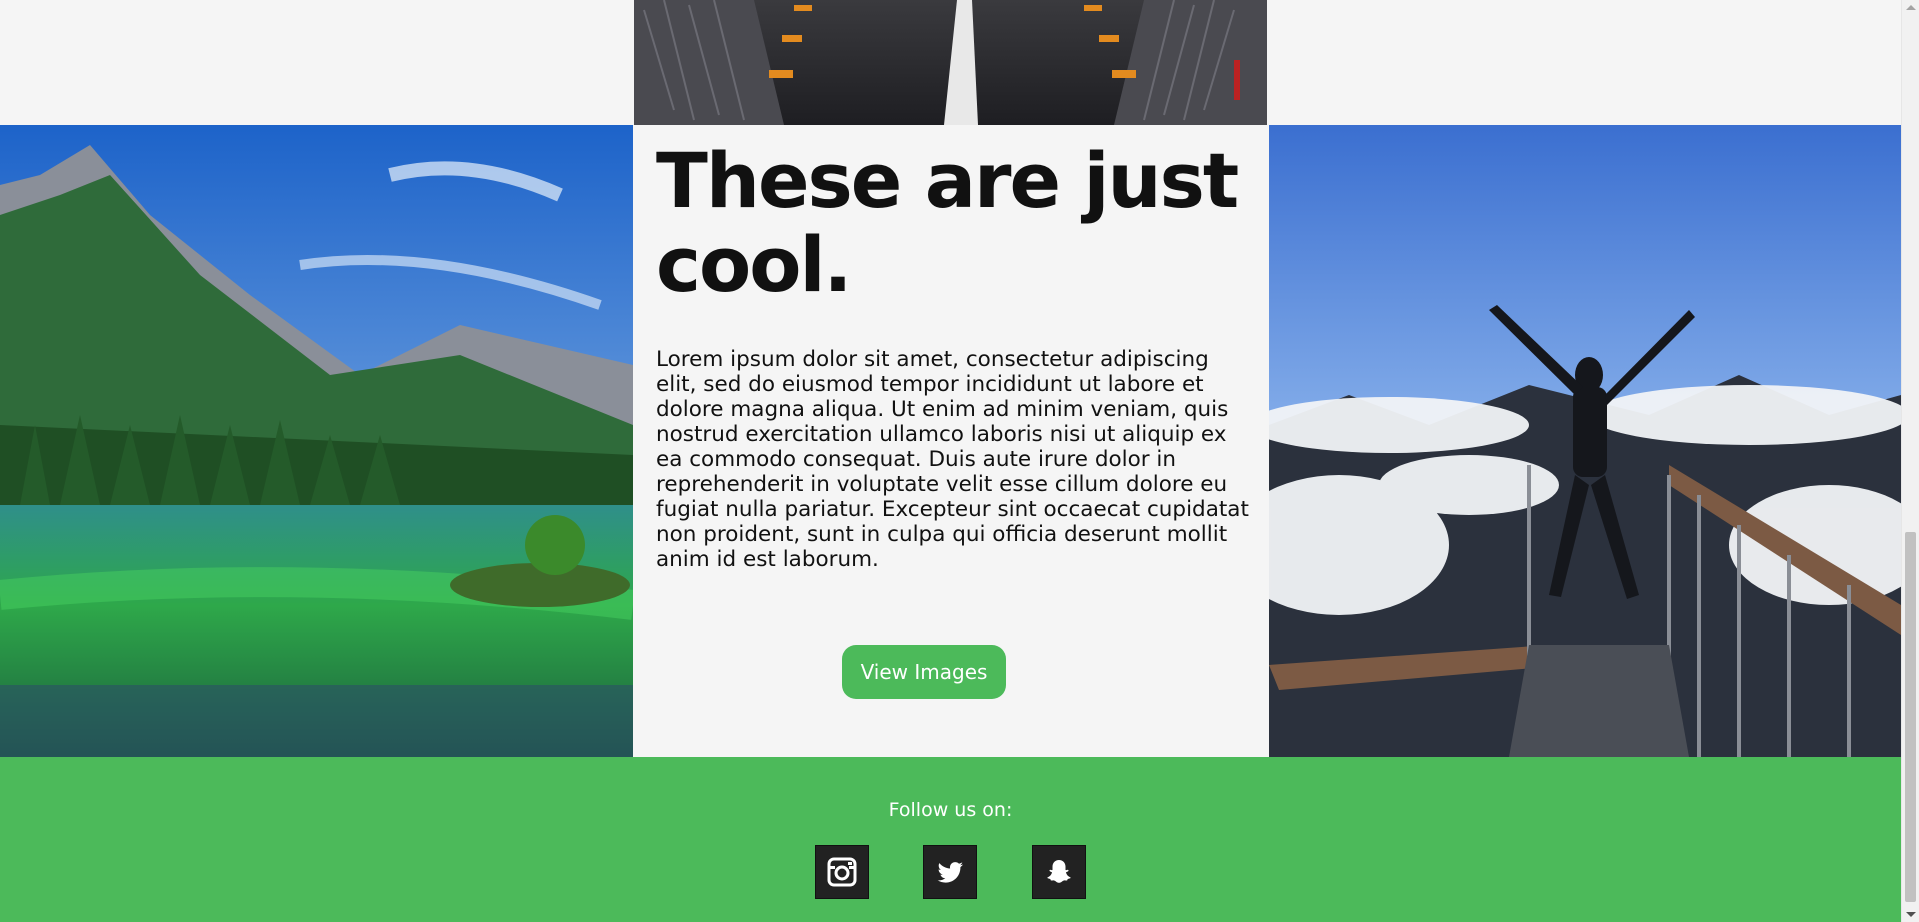  I want to click on boardwalk-road-photo, so click(950, 62).